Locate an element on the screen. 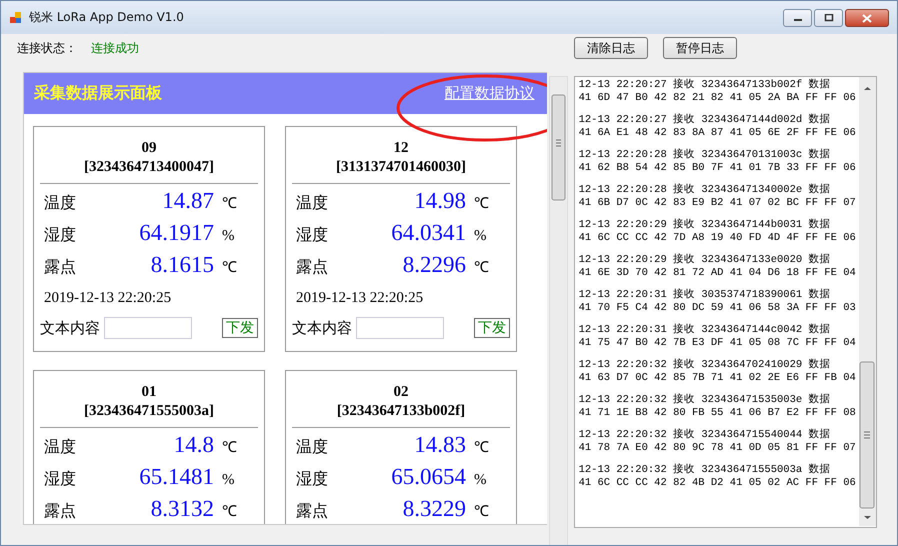 The width and height of the screenshot is (898, 546). maximize-button is located at coordinates (828, 18).